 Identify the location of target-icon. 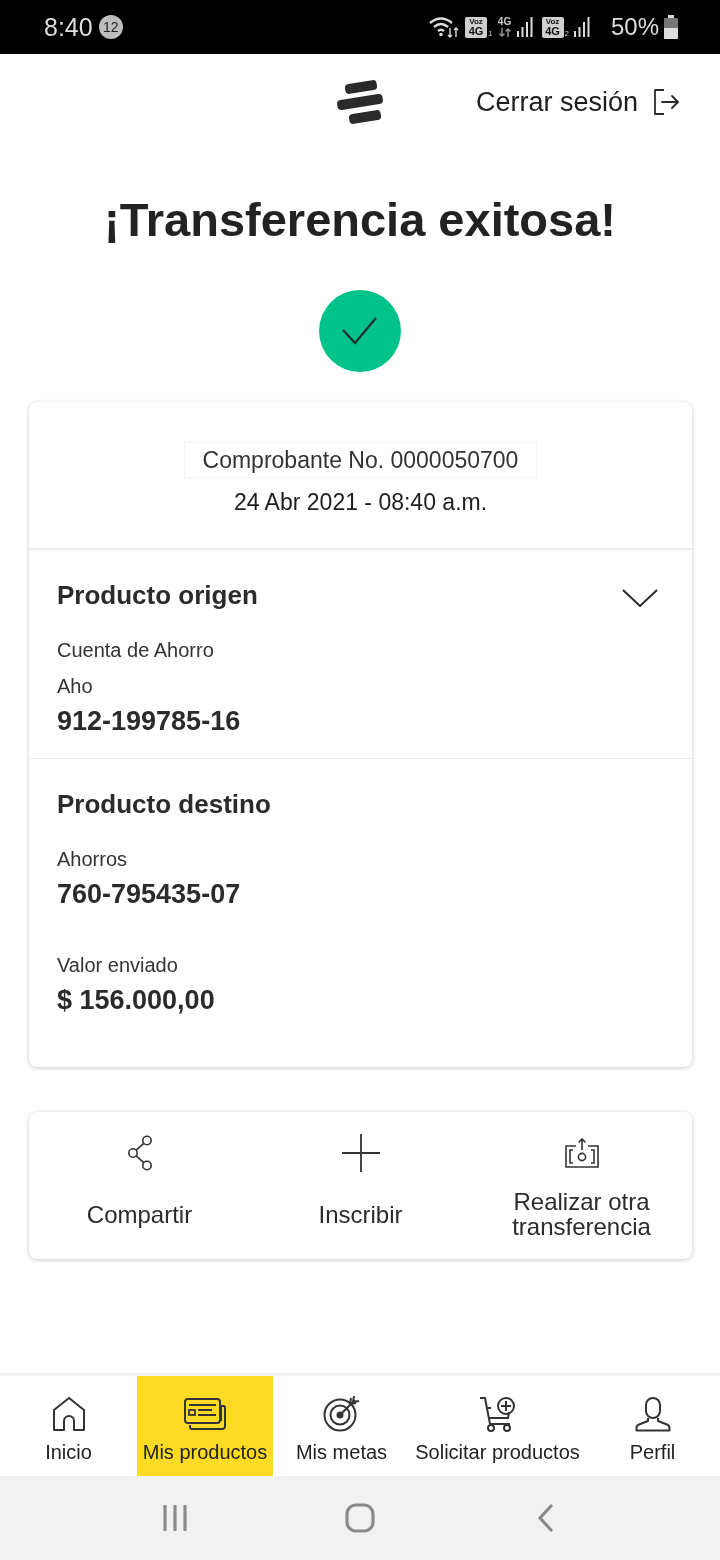
(341, 1414).